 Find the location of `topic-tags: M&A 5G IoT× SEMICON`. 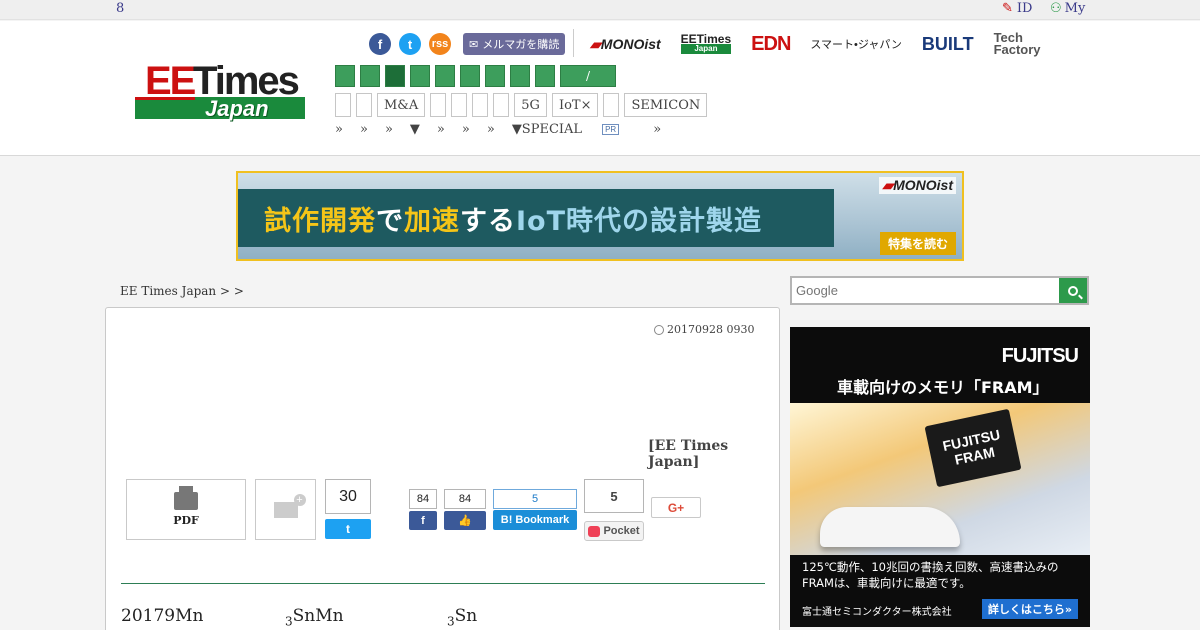

topic-tags: M&A 5G IoT× SEMICON is located at coordinates (521, 105).